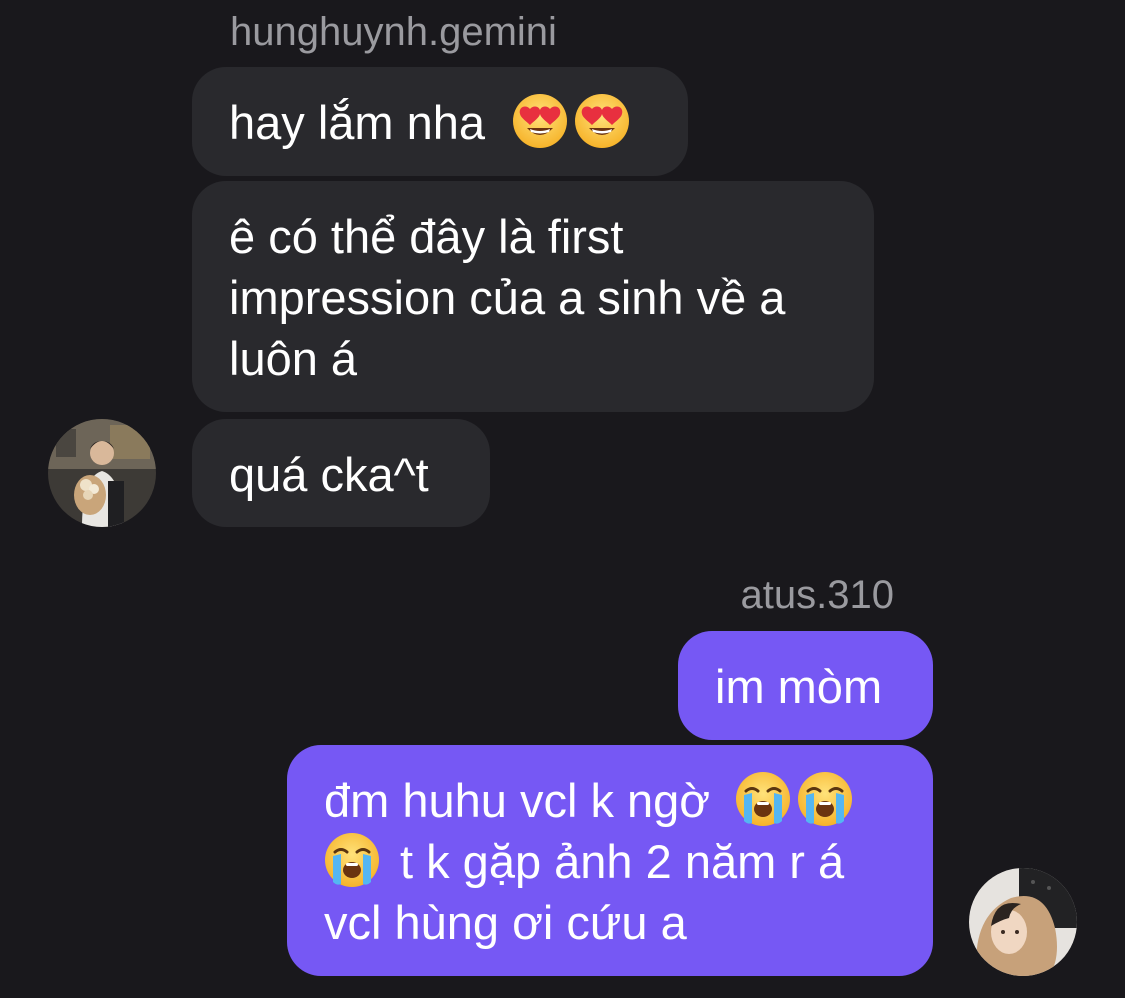 This screenshot has width=1125, height=998. I want to click on sender-name-incoming: hunghuynh.gemini, so click(393, 32).